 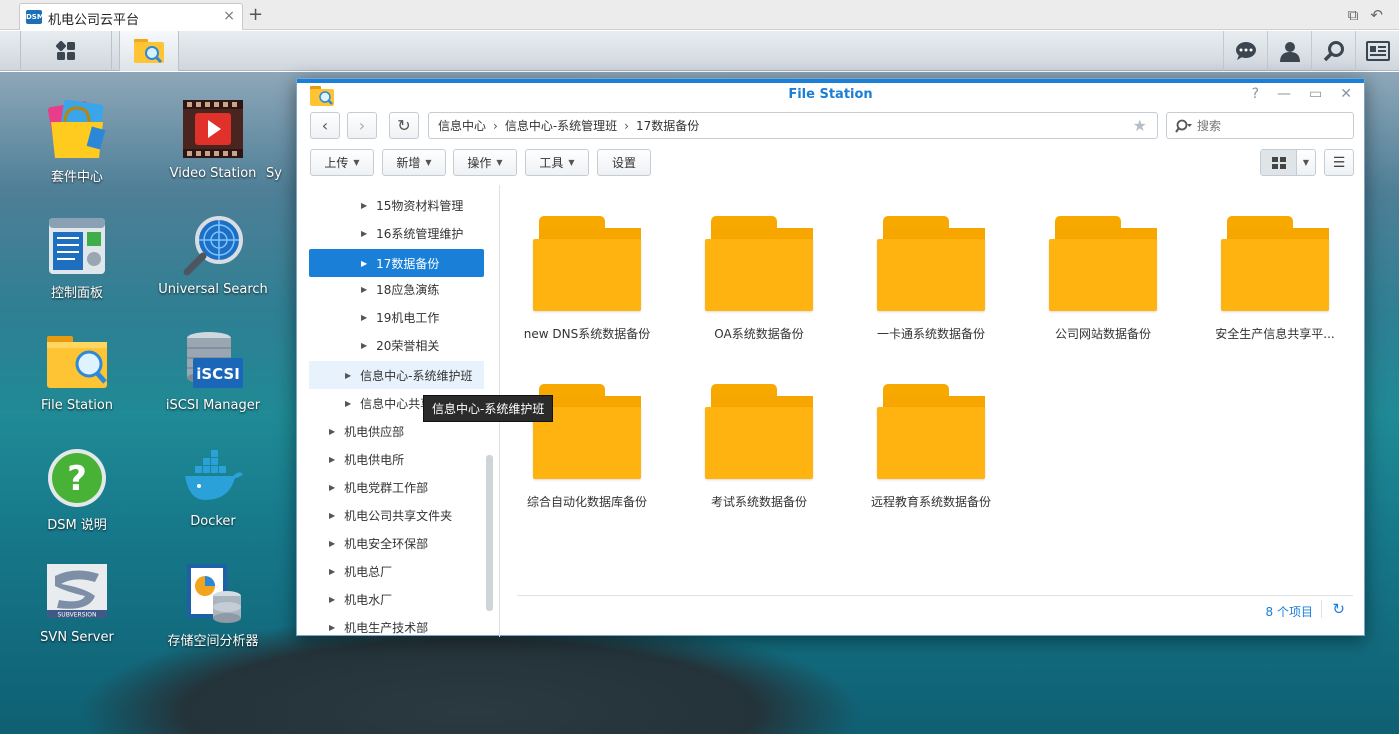 What do you see at coordinates (131, 16) in the screenshot?
I see `browser-tab: DSM 机电公司云平台 ×` at bounding box center [131, 16].